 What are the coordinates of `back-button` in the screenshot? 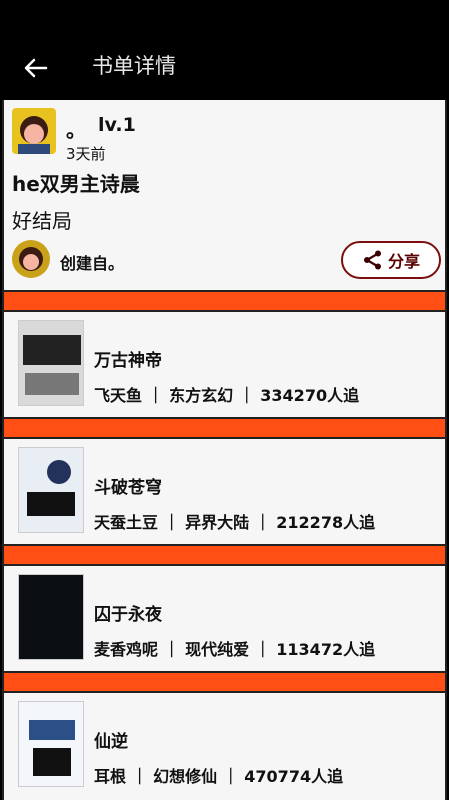 It's located at (36, 68).